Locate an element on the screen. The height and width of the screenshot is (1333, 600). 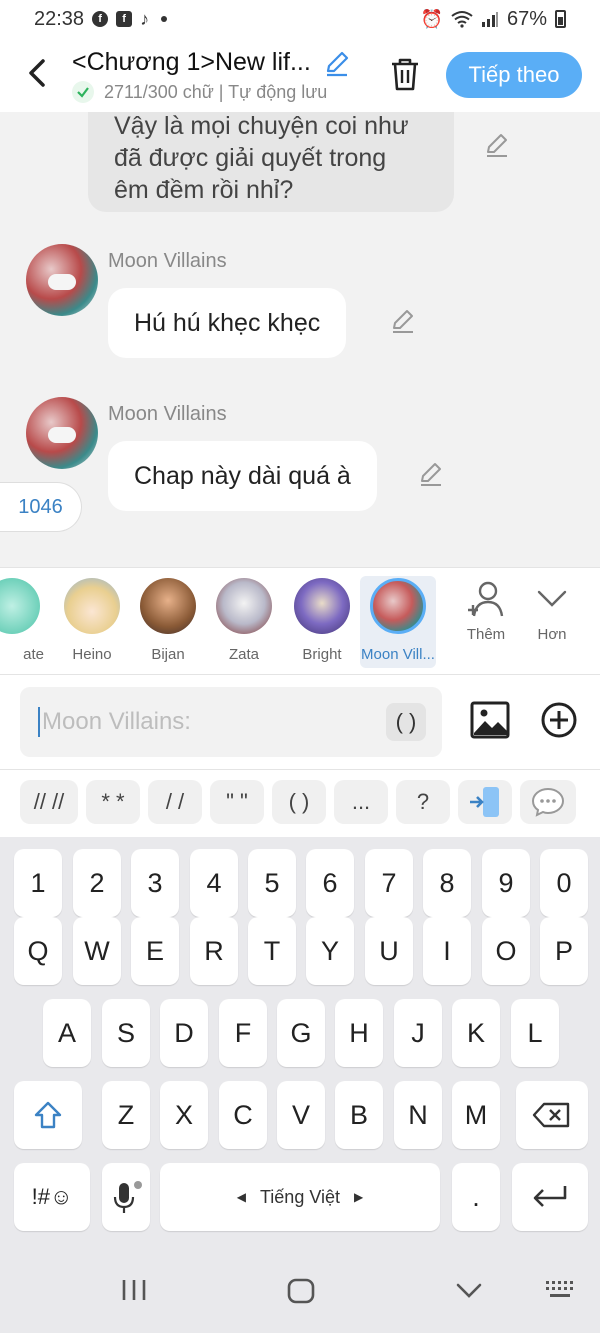
key-1: 1 is located at coordinates (38, 883).